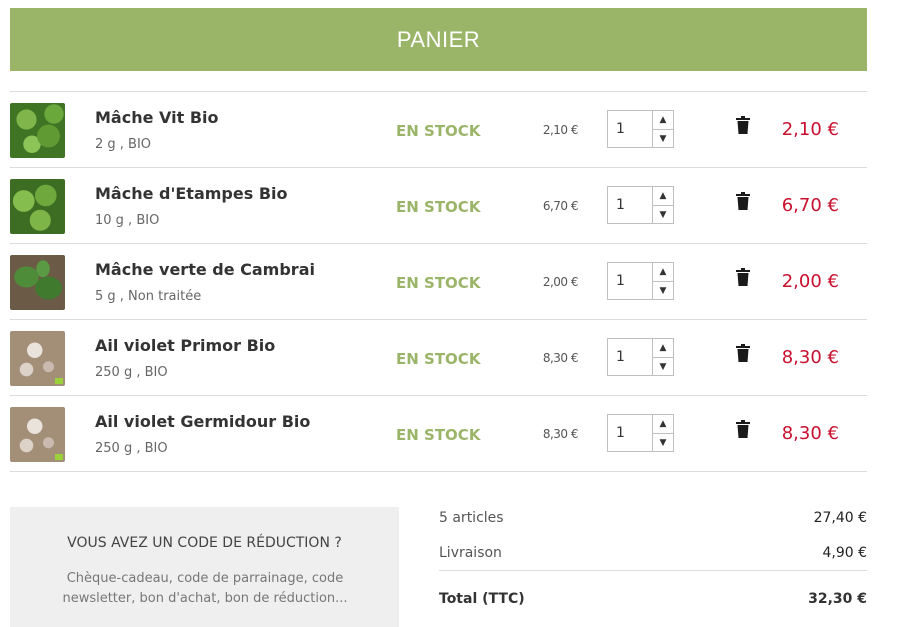 This screenshot has width=901, height=627. What do you see at coordinates (471, 518) in the screenshot?
I see `articles-label: 5 articles` at bounding box center [471, 518].